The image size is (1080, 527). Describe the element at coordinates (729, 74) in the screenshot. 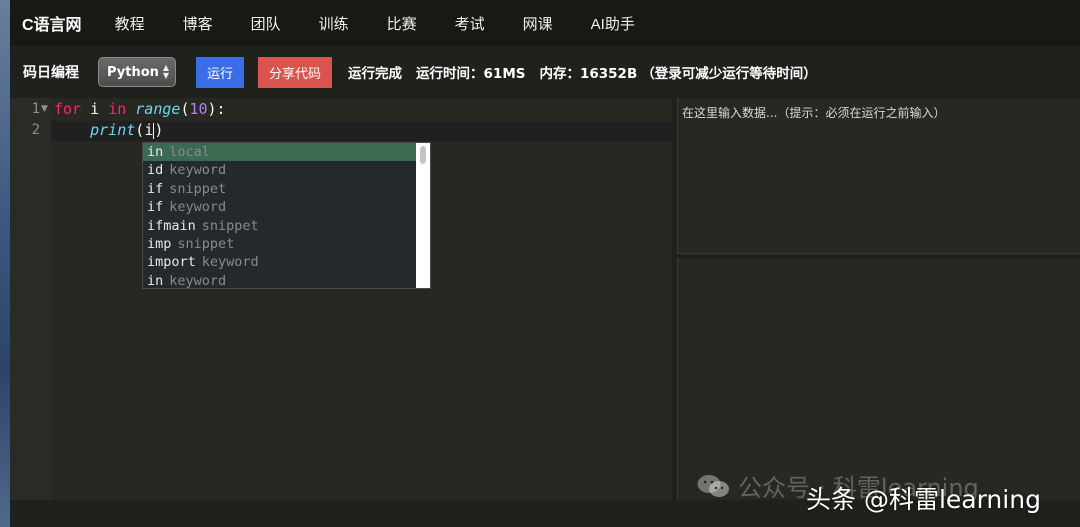

I see `login-note: （登录可减少运行等待时间）` at that location.